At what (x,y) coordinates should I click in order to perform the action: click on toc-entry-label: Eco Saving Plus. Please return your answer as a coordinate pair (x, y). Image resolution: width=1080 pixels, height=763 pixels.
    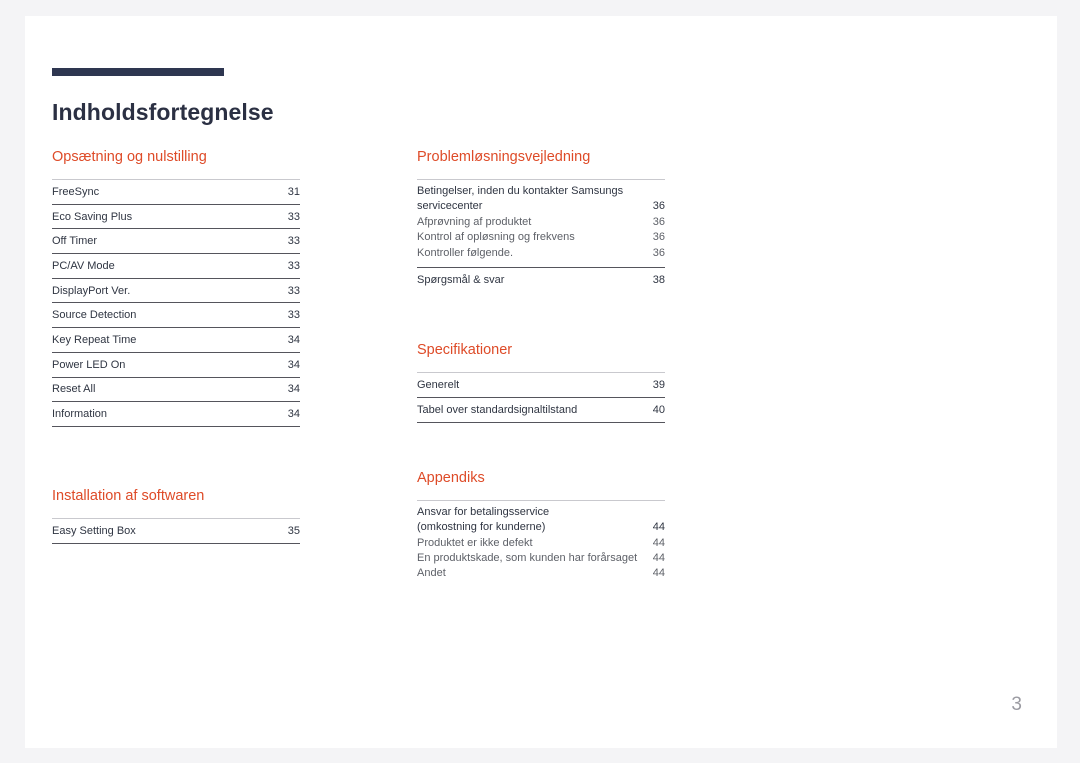
    Looking at the image, I should click on (92, 216).